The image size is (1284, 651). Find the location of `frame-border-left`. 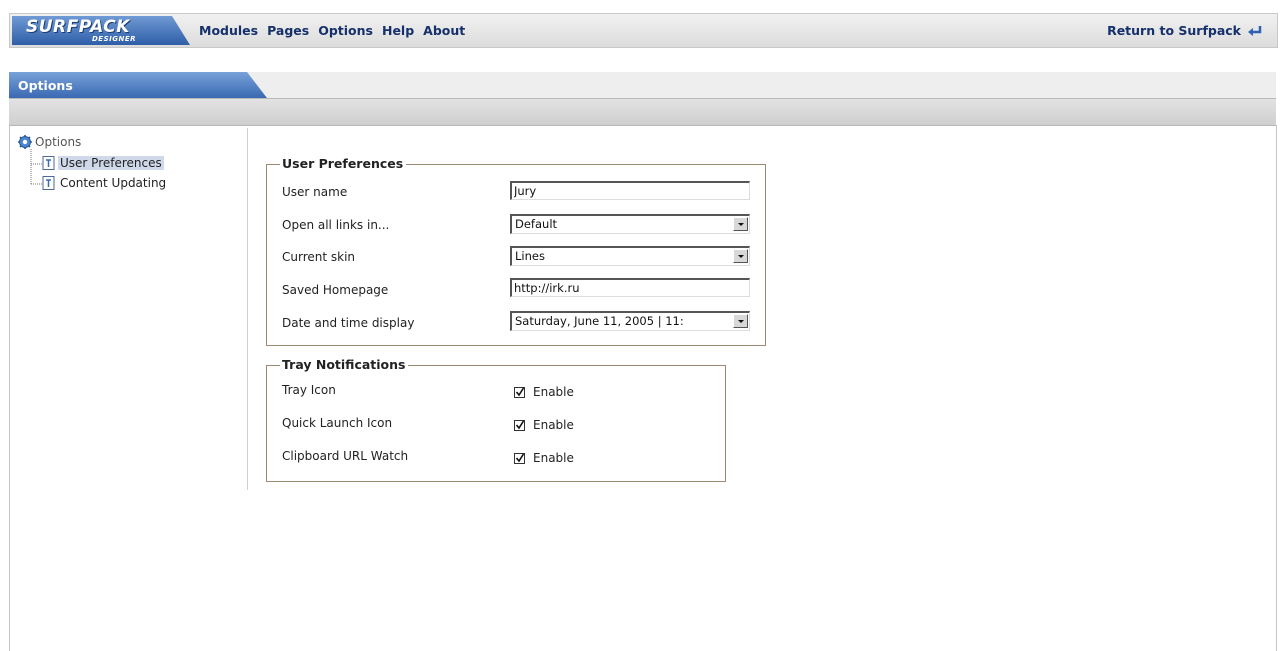

frame-border-left is located at coordinates (9, 388).